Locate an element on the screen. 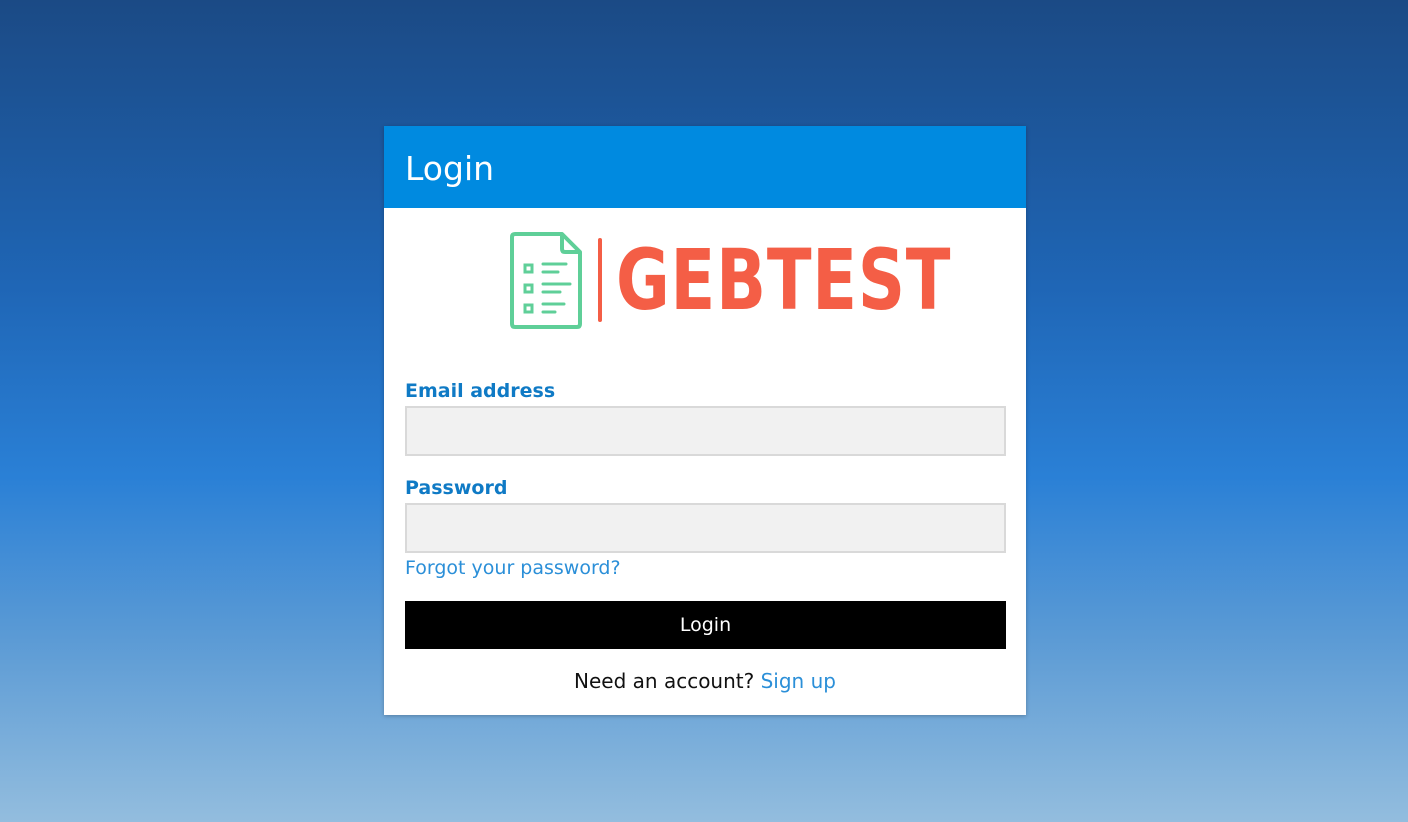 The image size is (1408, 822). card-header: Login is located at coordinates (705, 167).